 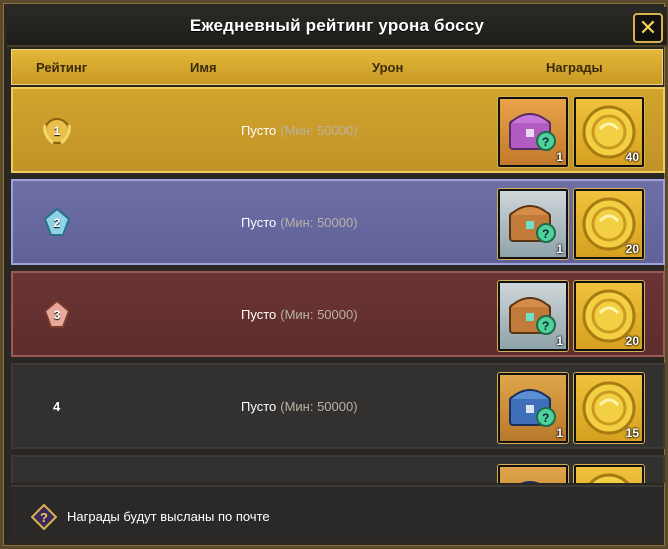 What do you see at coordinates (574, 67) in the screenshot?
I see `header-rewards: Награды` at bounding box center [574, 67].